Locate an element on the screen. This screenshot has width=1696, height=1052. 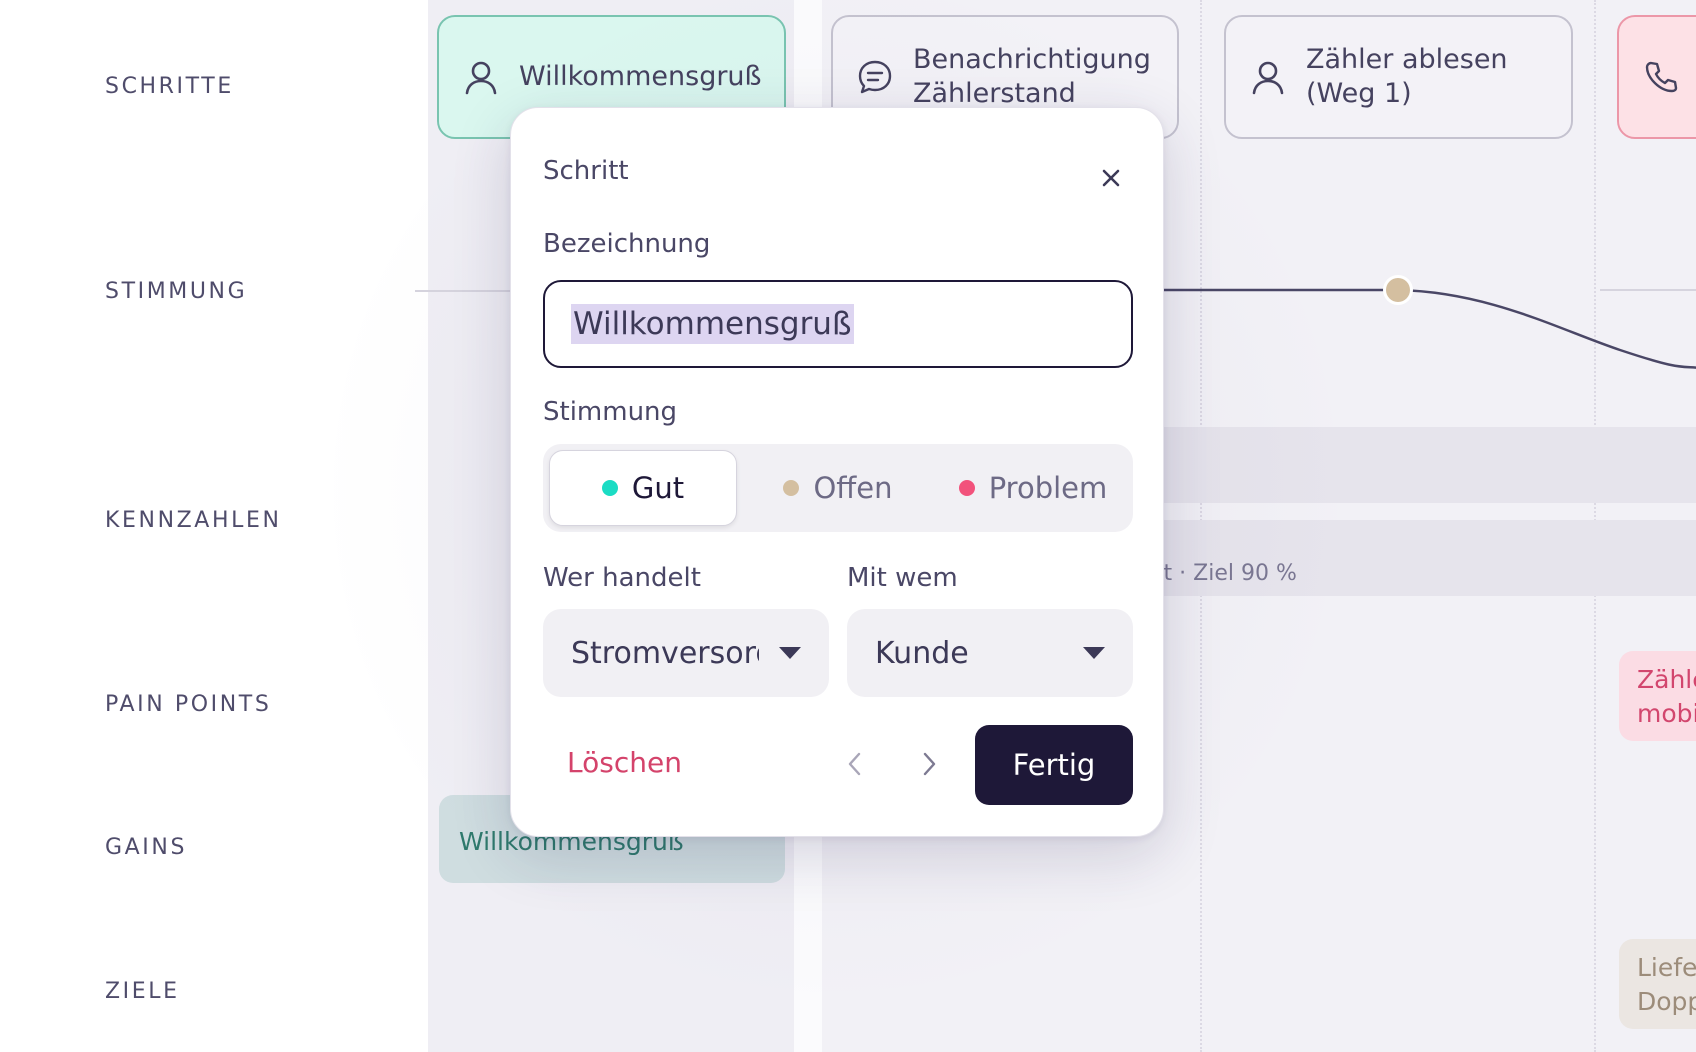
with-select: Kunde is located at coordinates (990, 653).